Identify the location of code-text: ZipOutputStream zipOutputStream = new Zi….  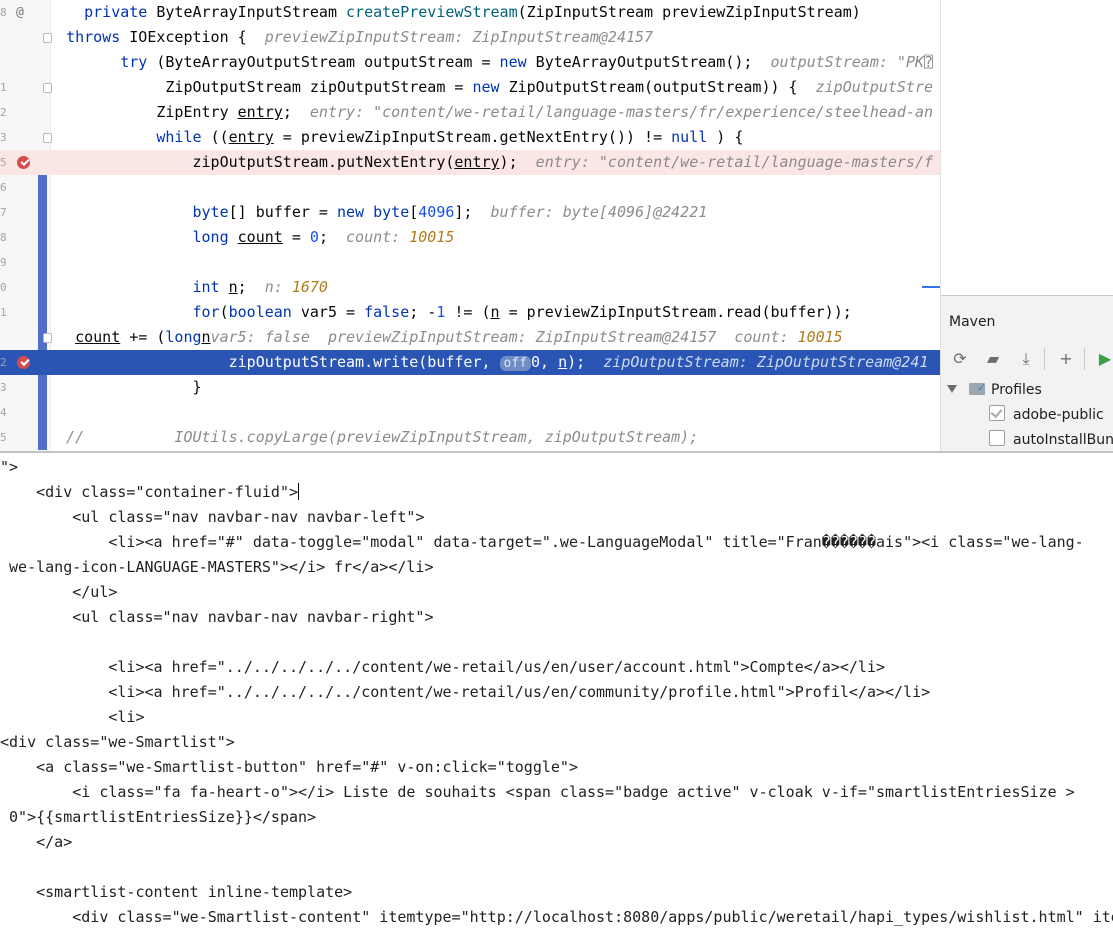
(490, 87).